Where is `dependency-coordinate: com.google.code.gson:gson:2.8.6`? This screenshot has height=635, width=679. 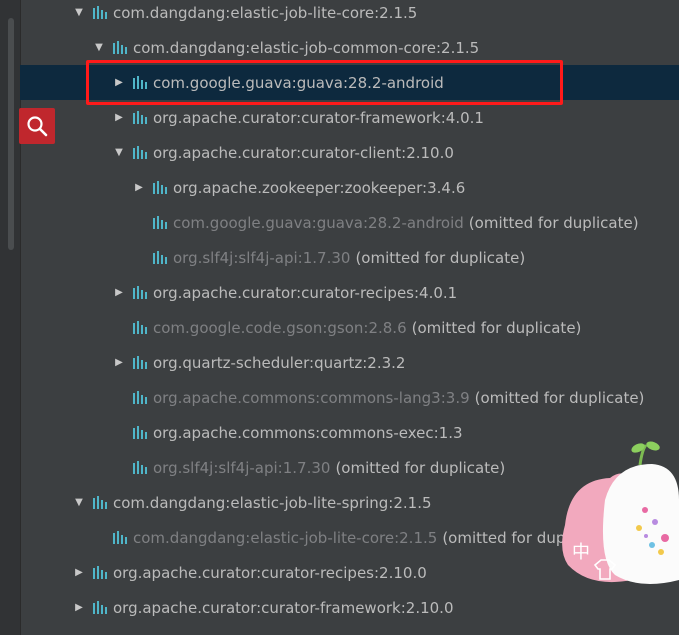 dependency-coordinate: com.google.code.gson:gson:2.8.6 is located at coordinates (280, 327).